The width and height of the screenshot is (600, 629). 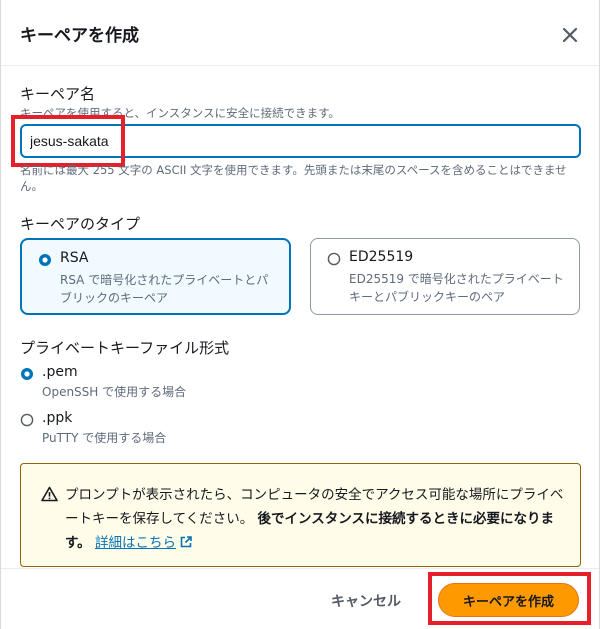 I want to click on dialog-title: キーペアを作成, so click(x=79, y=36).